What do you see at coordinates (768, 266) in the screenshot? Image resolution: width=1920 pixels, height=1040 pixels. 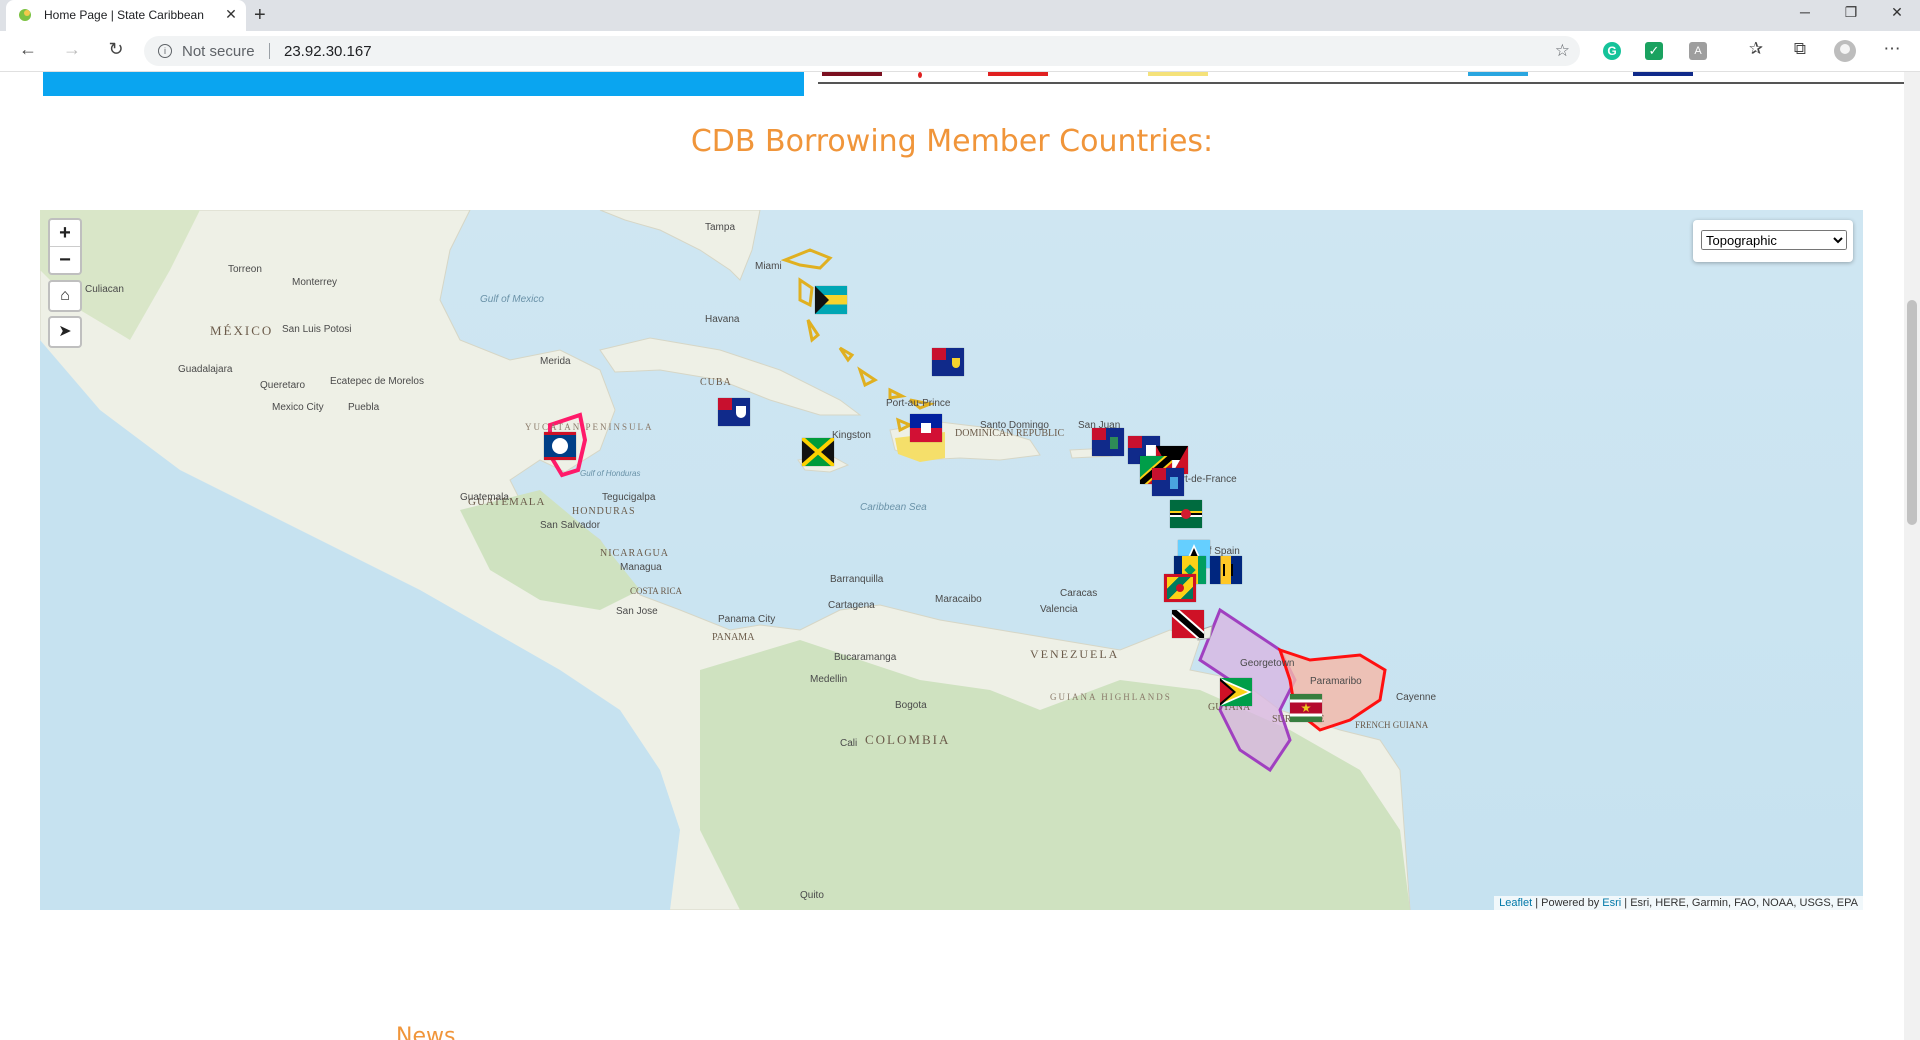 I see `label-city: Miami` at bounding box center [768, 266].